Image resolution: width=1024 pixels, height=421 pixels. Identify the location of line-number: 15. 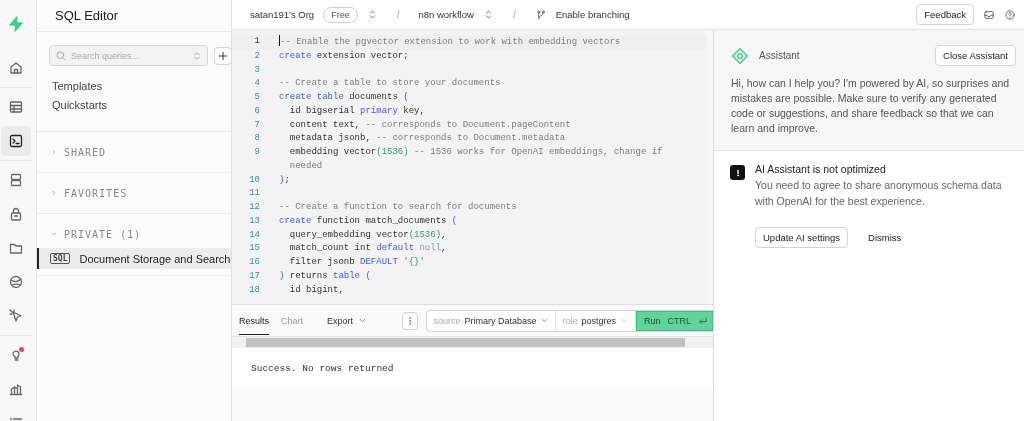
(254, 249).